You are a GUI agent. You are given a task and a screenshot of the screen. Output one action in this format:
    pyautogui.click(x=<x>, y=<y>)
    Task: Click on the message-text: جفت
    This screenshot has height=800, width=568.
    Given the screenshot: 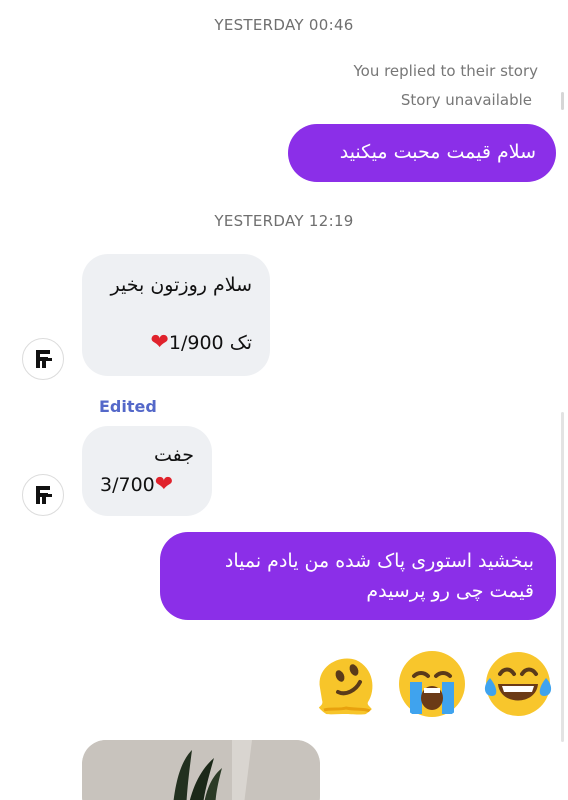 What is the action you would take?
    pyautogui.click(x=173, y=455)
    